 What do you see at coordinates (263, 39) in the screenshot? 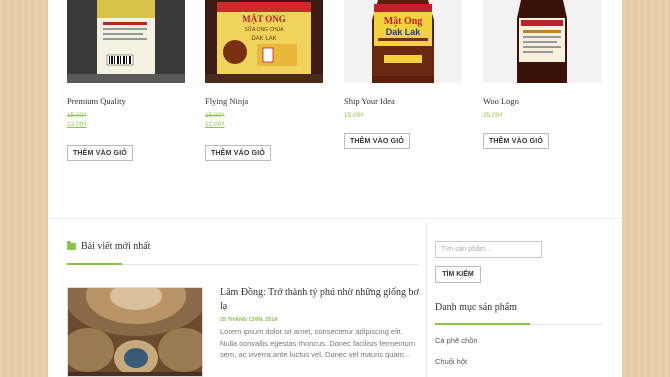
I see `label-line-3: DAK LAK` at bounding box center [263, 39].